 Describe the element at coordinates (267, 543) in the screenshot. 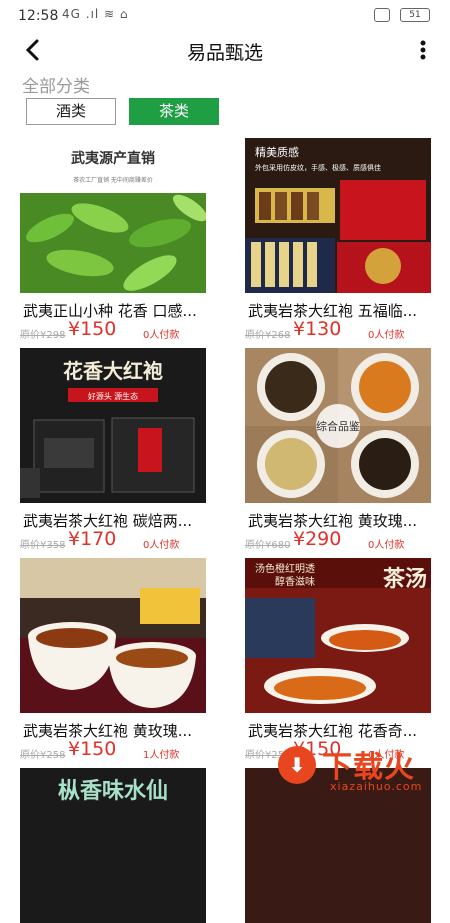

I see `original-price: 原价¥680` at that location.